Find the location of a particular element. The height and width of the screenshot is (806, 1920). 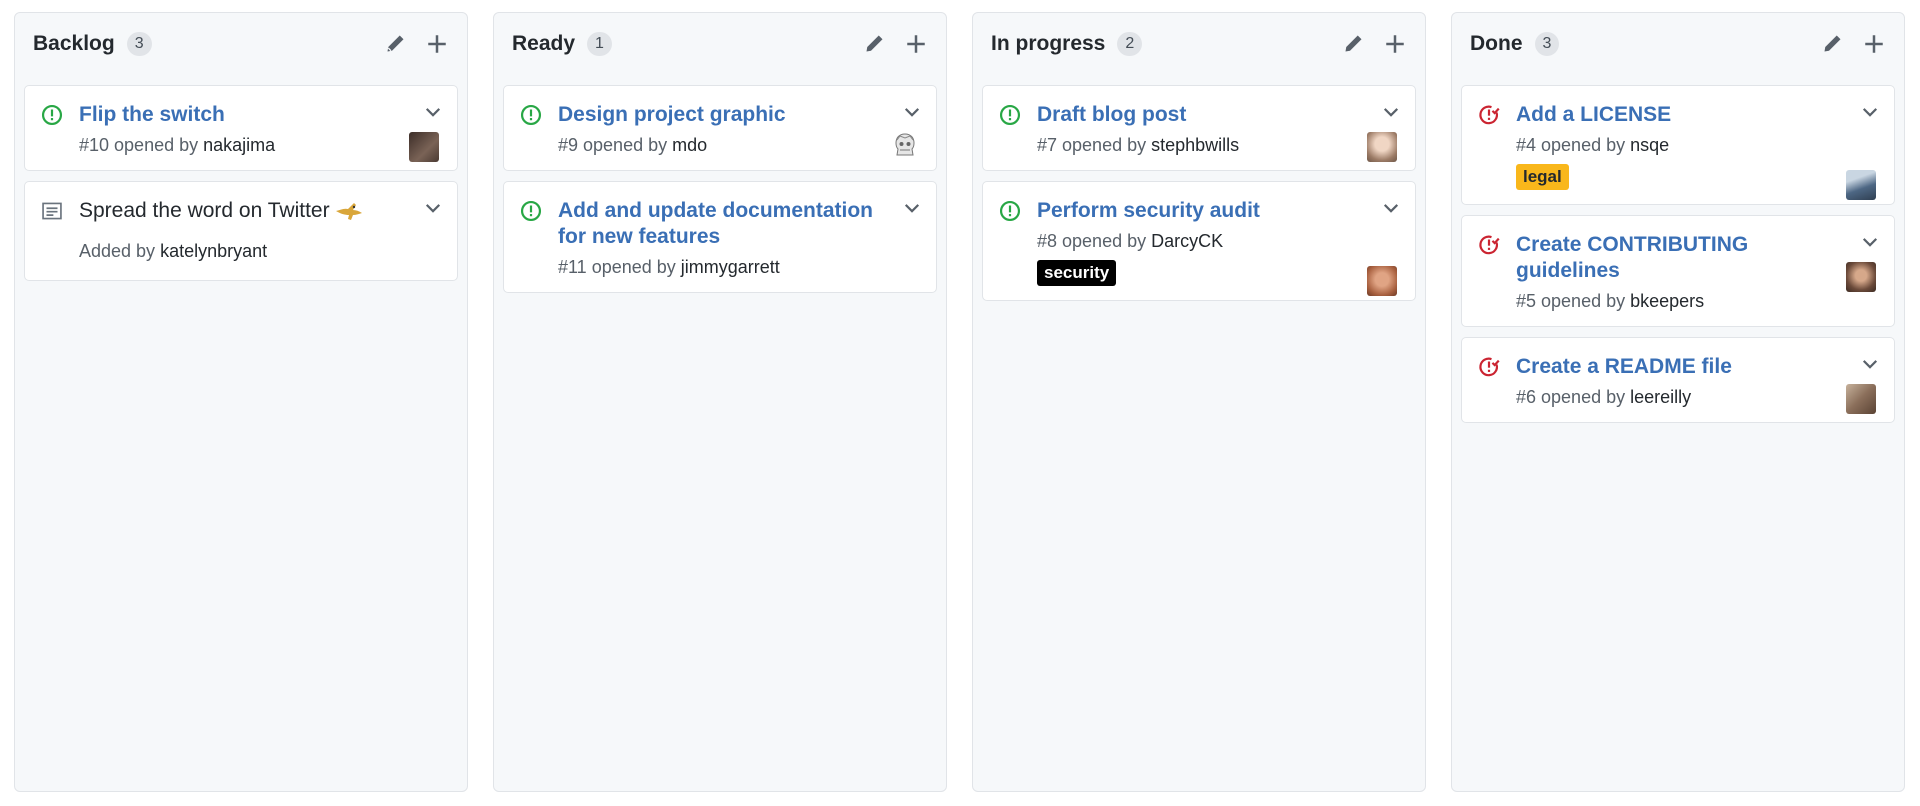

issue-card: Flip the switch #10 opened by nakajima is located at coordinates (241, 128).